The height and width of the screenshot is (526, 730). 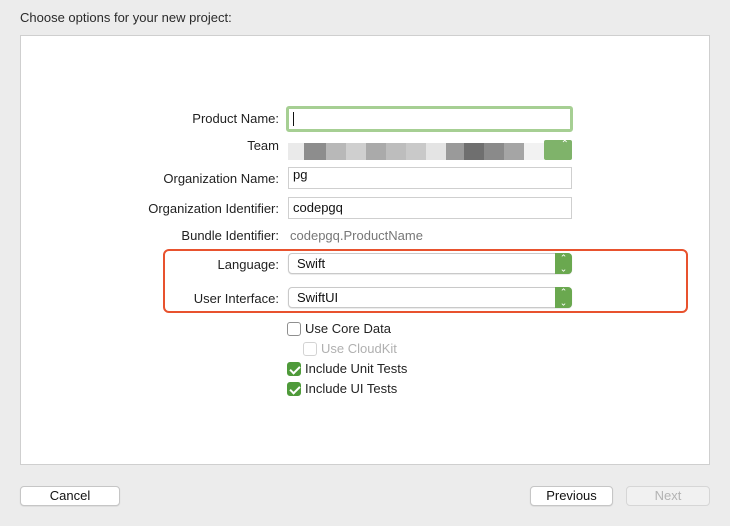 I want to click on team-label: Team, so click(x=263, y=145).